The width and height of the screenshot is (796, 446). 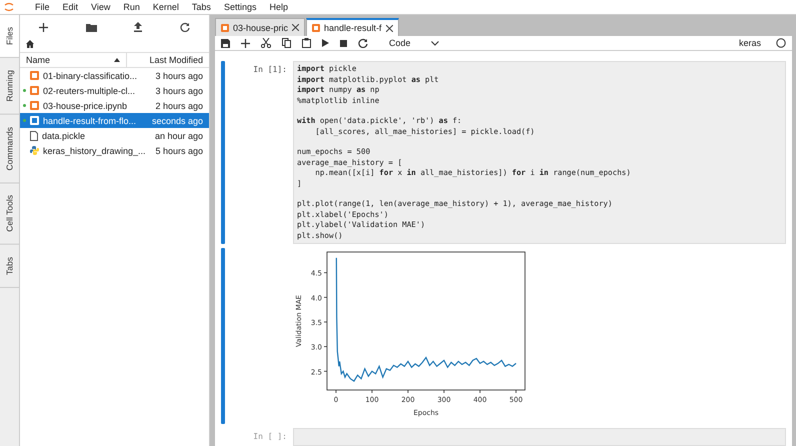 I want to click on menu-item: Tabs, so click(x=201, y=7).